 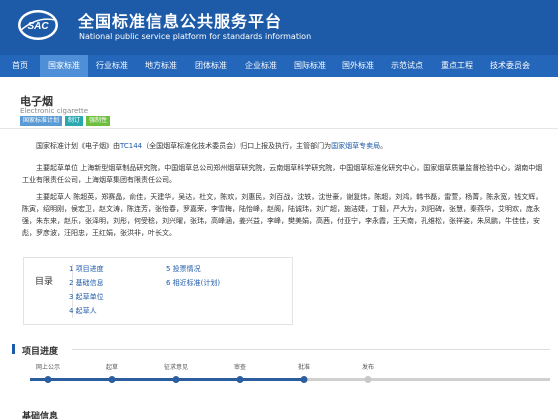 I want to click on logo-text: SAC, so click(x=38, y=26).